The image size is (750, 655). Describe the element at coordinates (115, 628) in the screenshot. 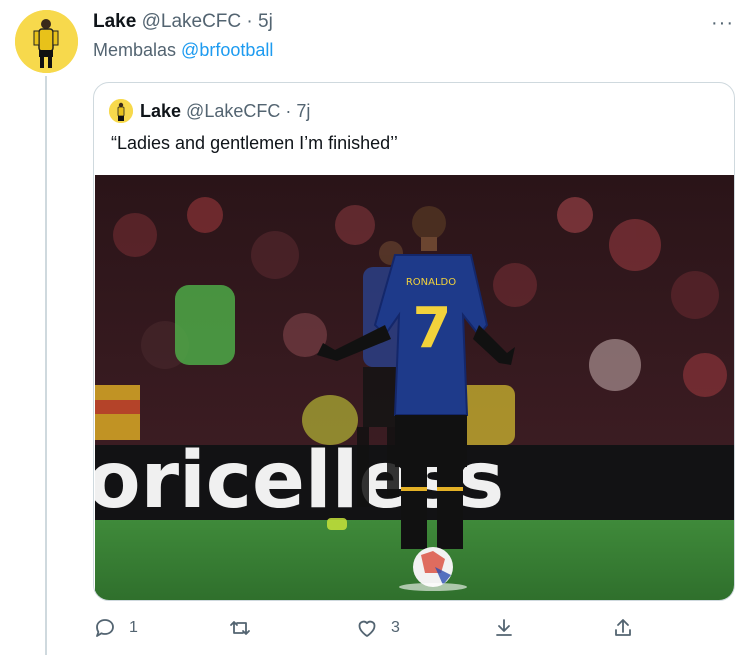

I see `reply-button: 1` at that location.